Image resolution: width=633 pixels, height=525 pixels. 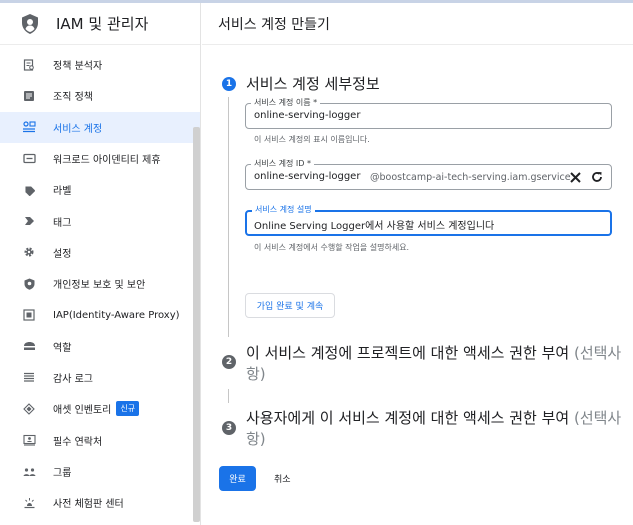 What do you see at coordinates (282, 164) in the screenshot?
I see `id-field-label: 서비스 계정 ID *` at bounding box center [282, 164].